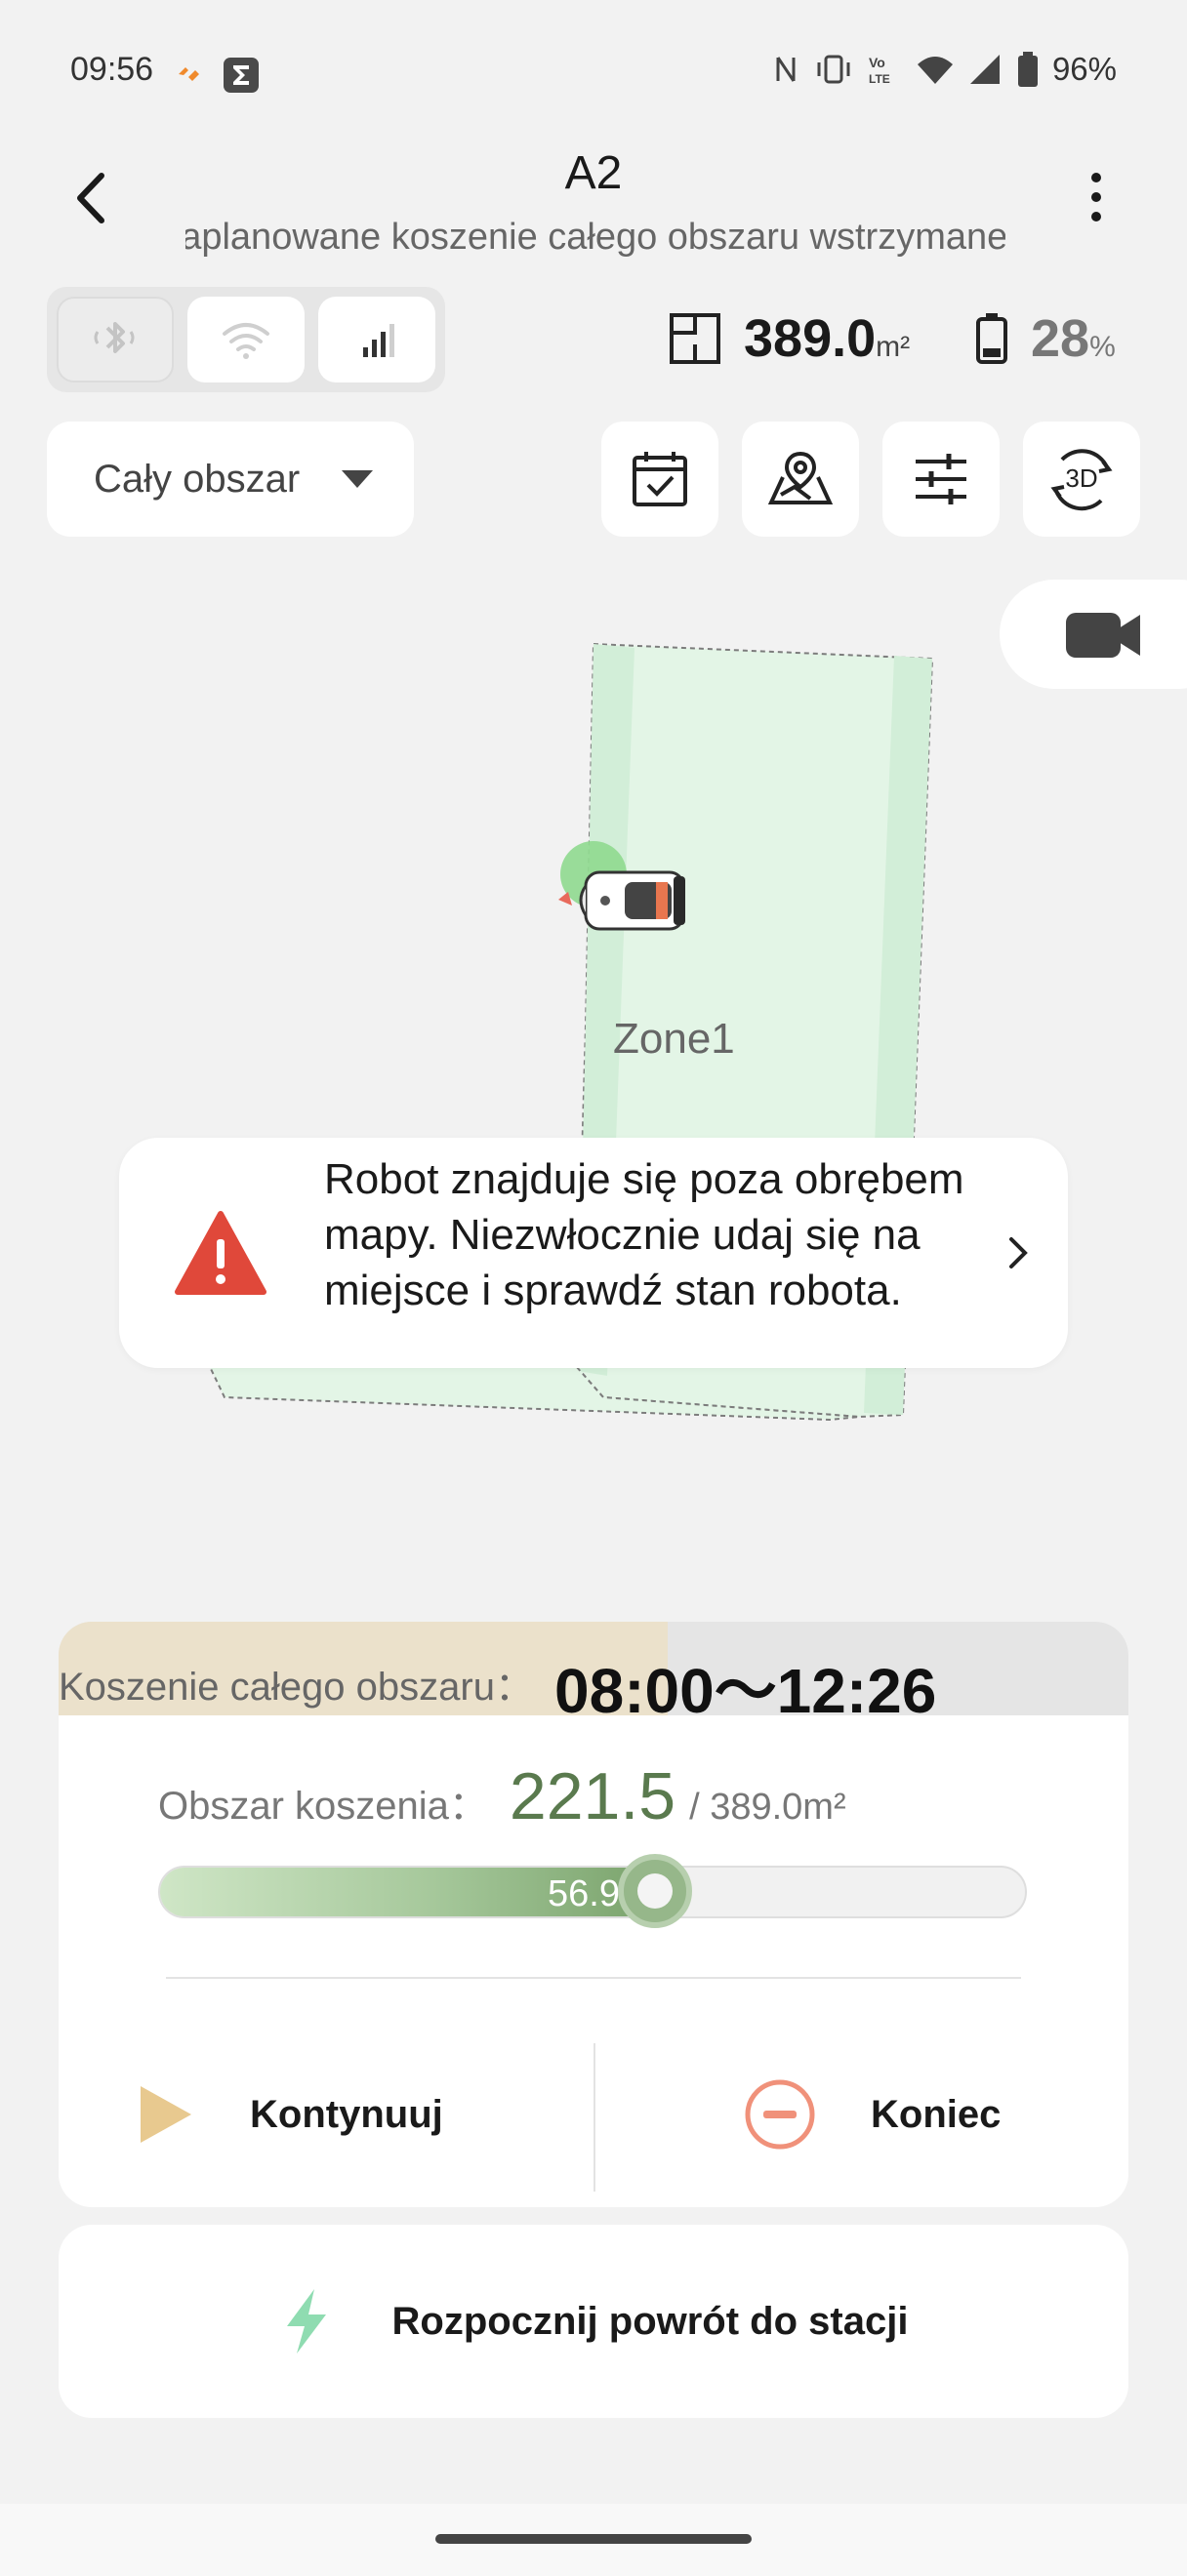 The height and width of the screenshot is (2576, 1187). I want to click on continue-label: Kontynuuj, so click(346, 2114).